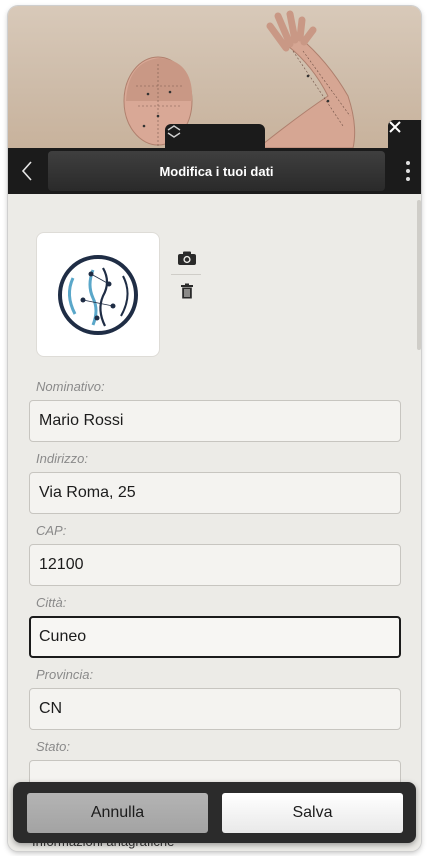  I want to click on photo-actions, so click(187, 274).